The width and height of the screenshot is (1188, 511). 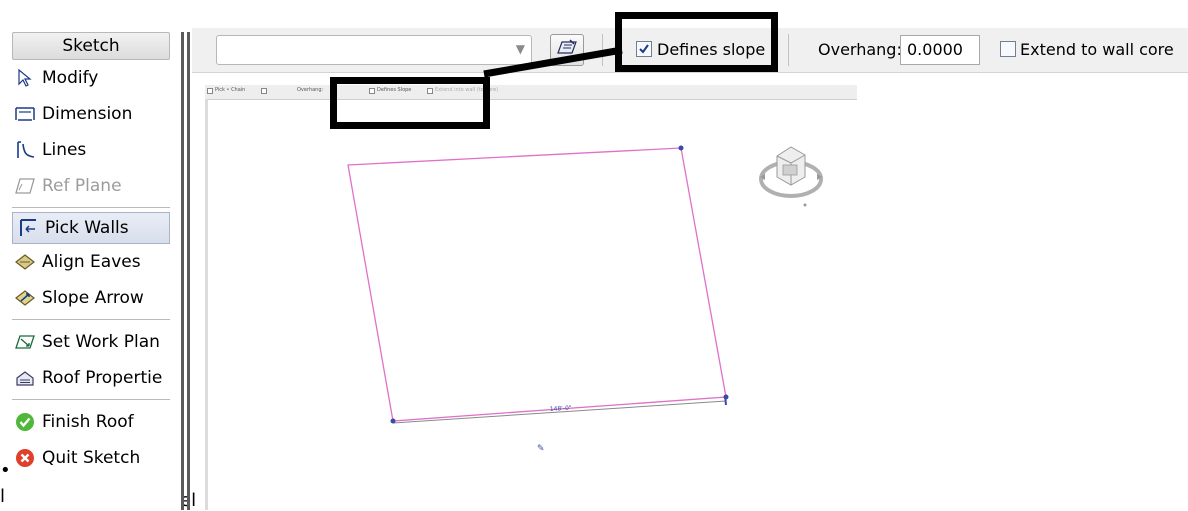 I want to click on sketch-marker: ✎, so click(x=541, y=449).